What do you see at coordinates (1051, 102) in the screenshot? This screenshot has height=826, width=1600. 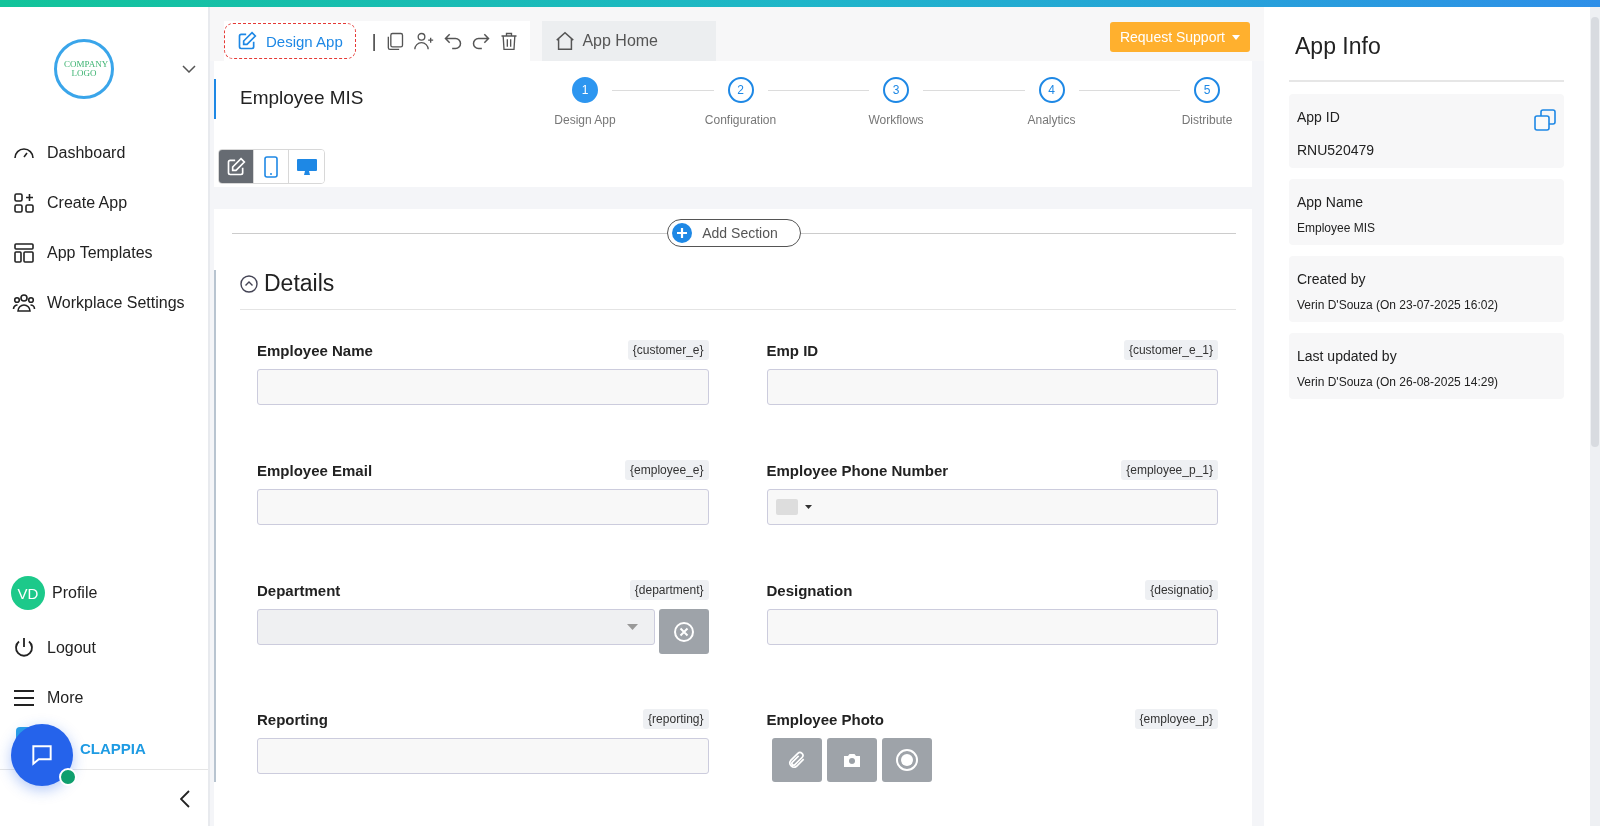 I see `step: 4 Analytics` at bounding box center [1051, 102].